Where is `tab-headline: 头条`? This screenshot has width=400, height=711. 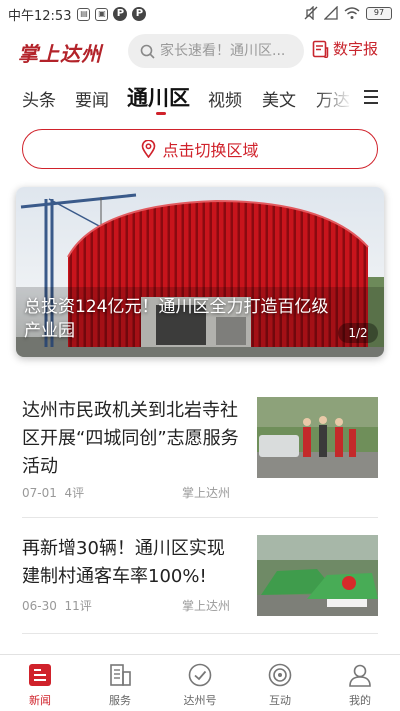 tab-headline: 头条 is located at coordinates (39, 98).